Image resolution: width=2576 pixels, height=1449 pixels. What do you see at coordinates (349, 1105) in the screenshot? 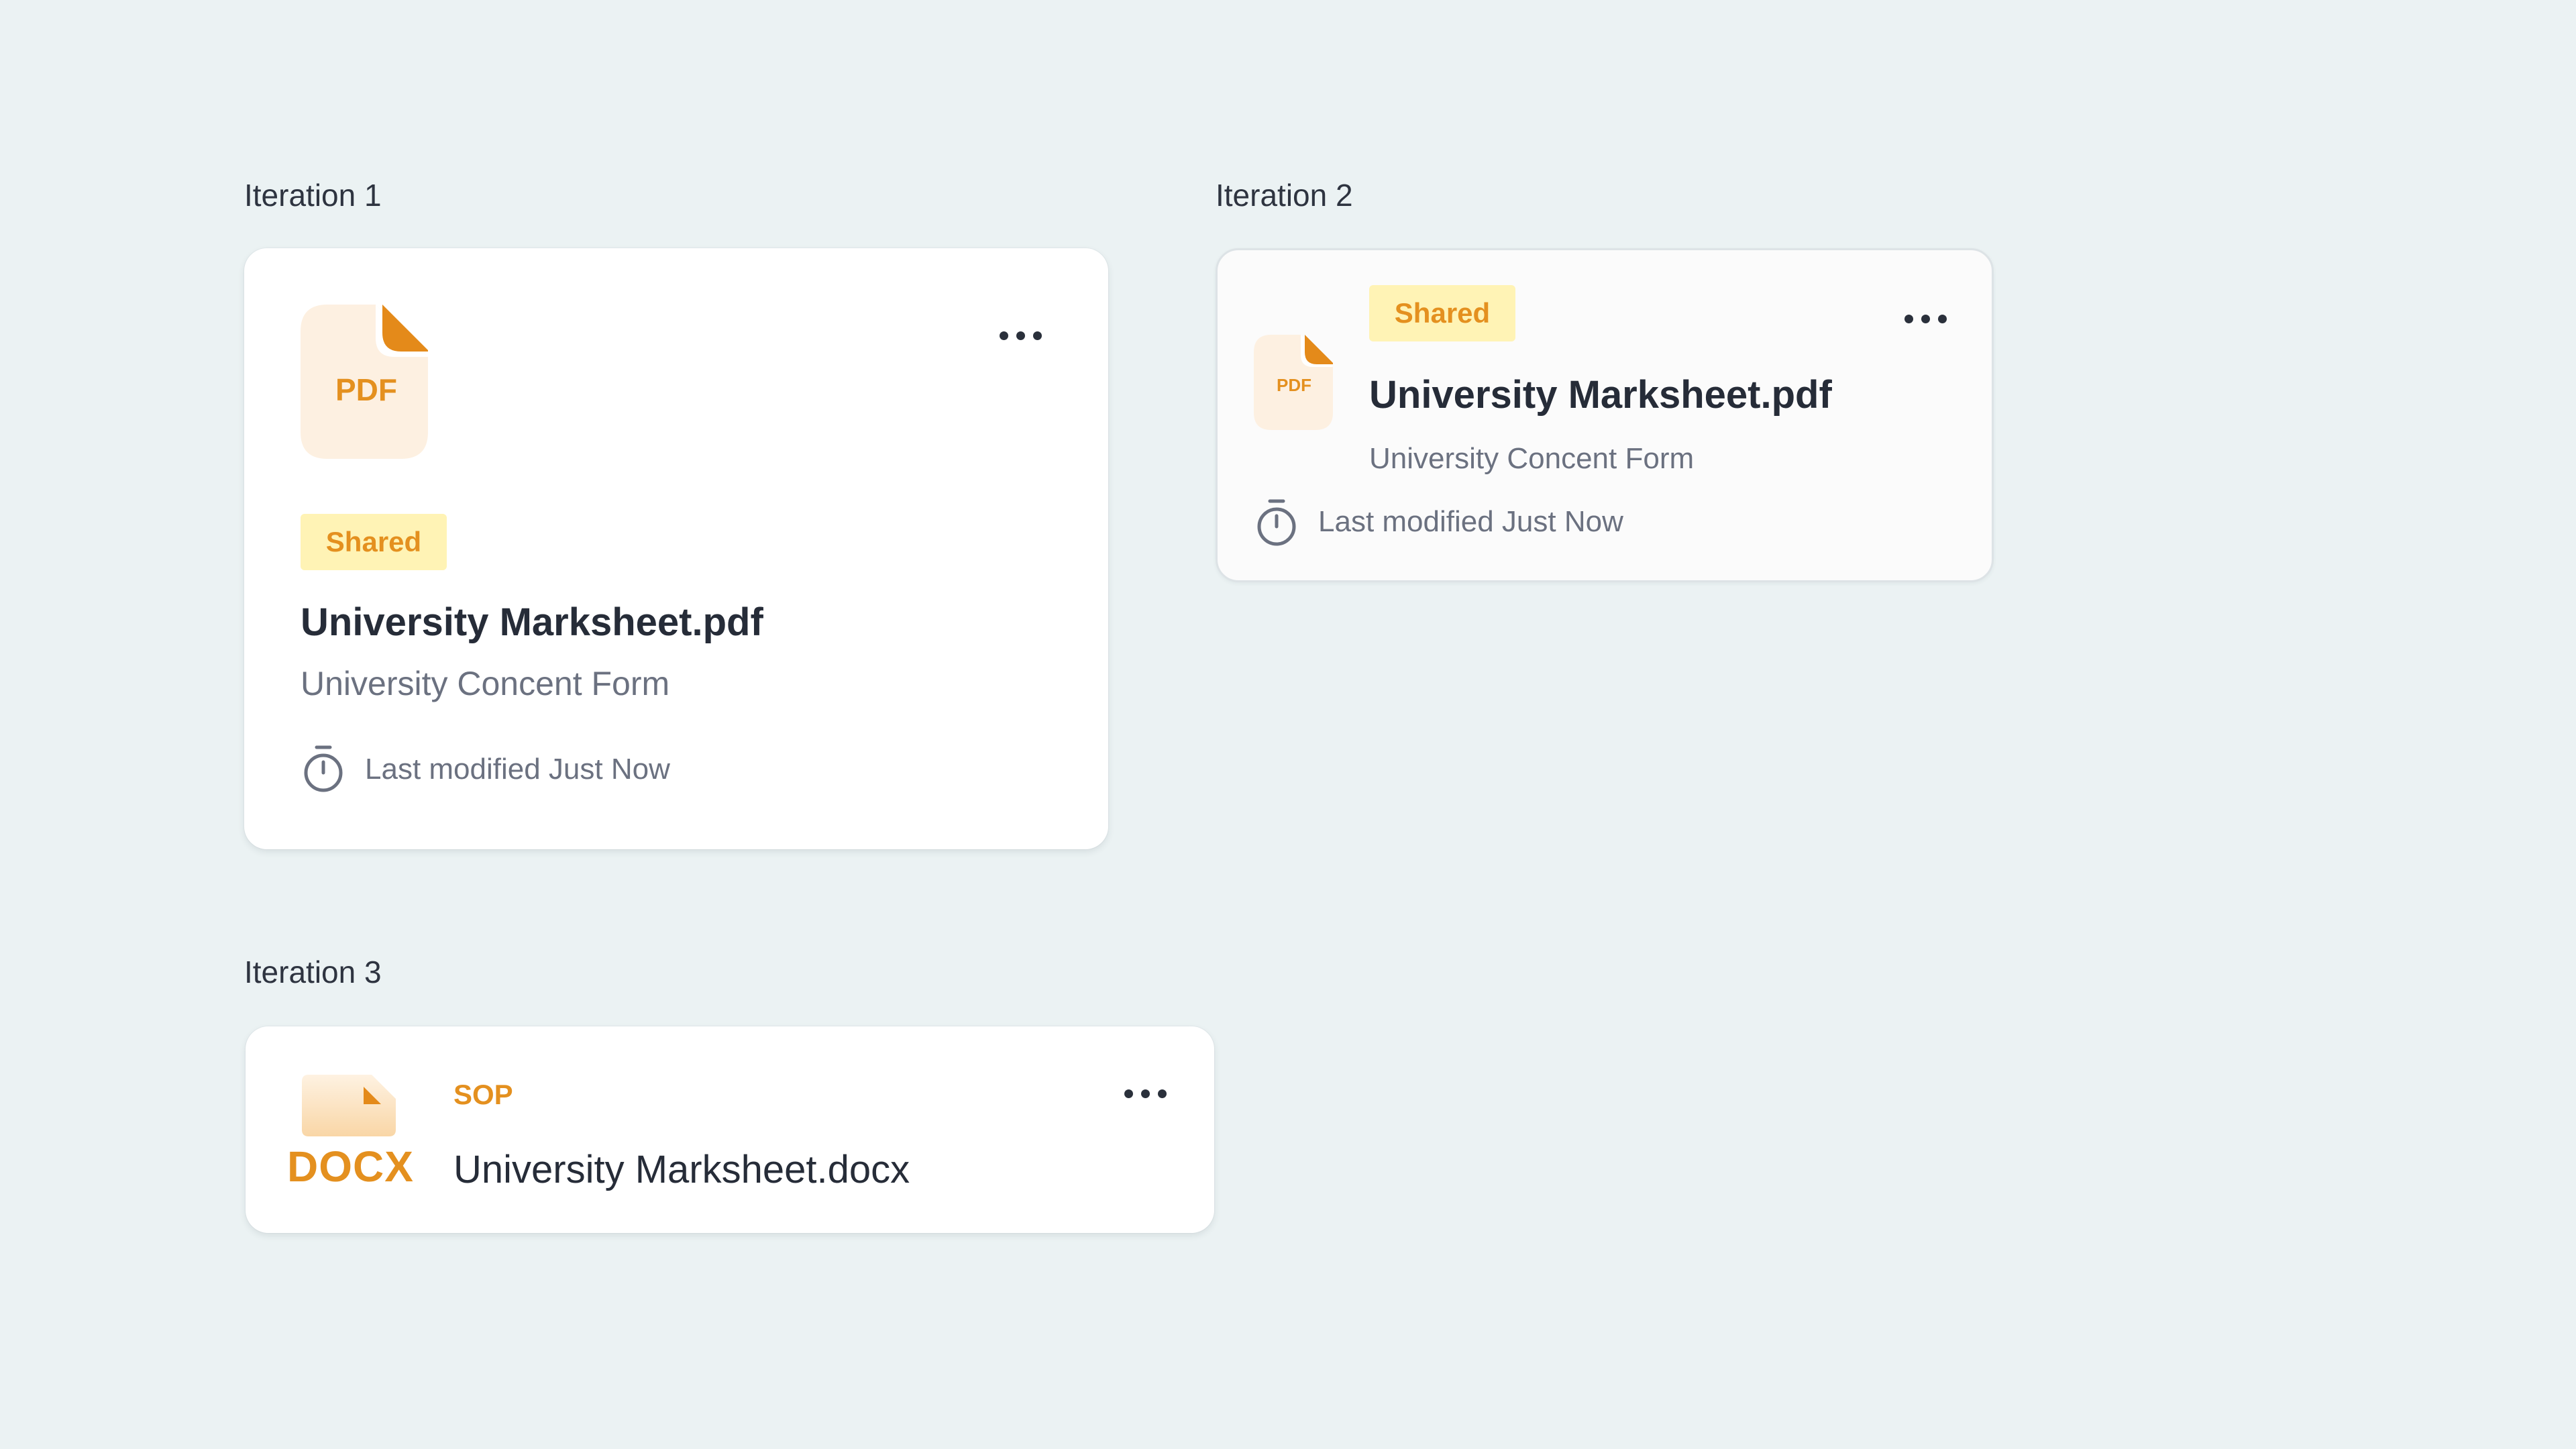
I see `docx-file-icon` at bounding box center [349, 1105].